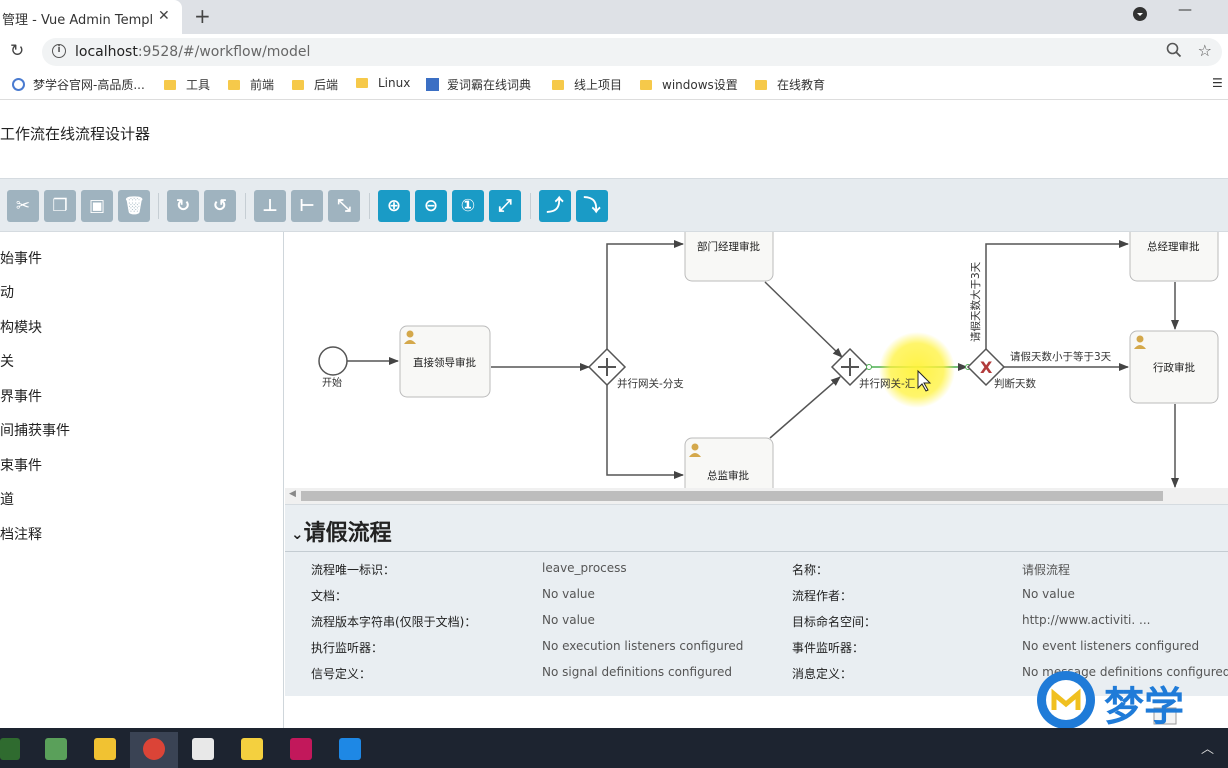  I want to click on explorer-icon, so click(105, 749).